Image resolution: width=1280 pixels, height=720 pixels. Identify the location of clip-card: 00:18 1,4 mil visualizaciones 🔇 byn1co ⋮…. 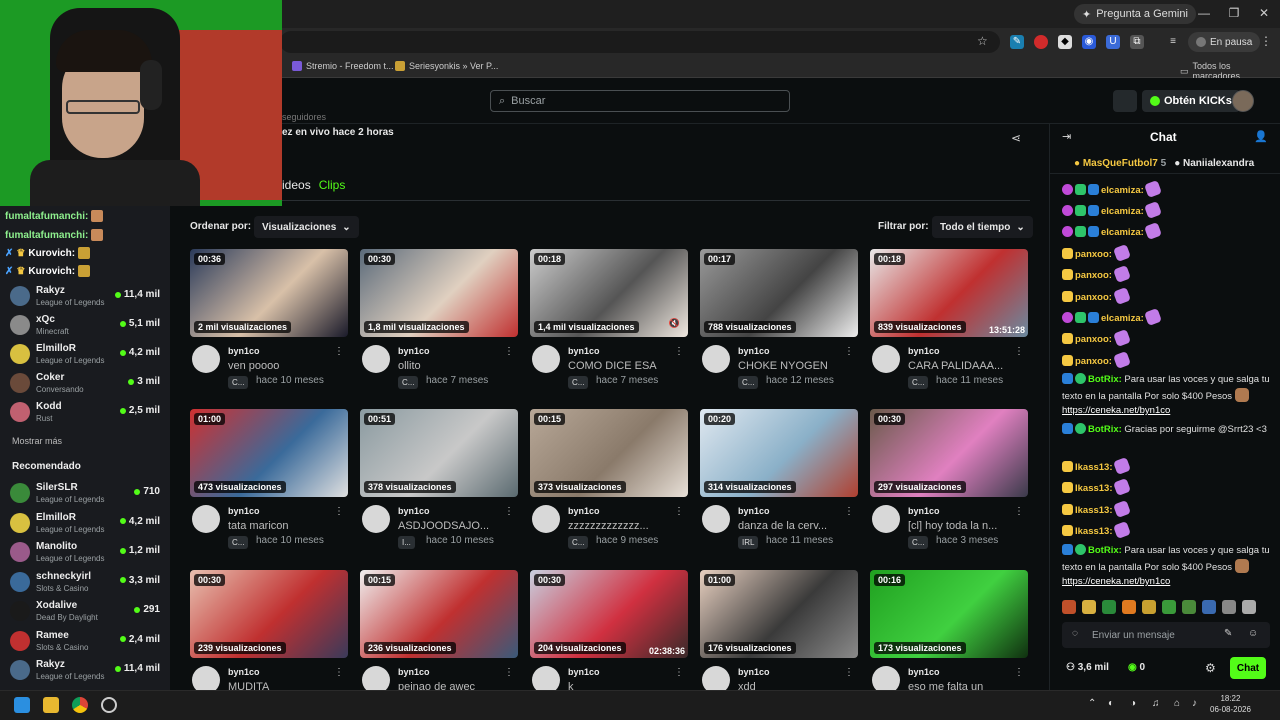
(610, 324).